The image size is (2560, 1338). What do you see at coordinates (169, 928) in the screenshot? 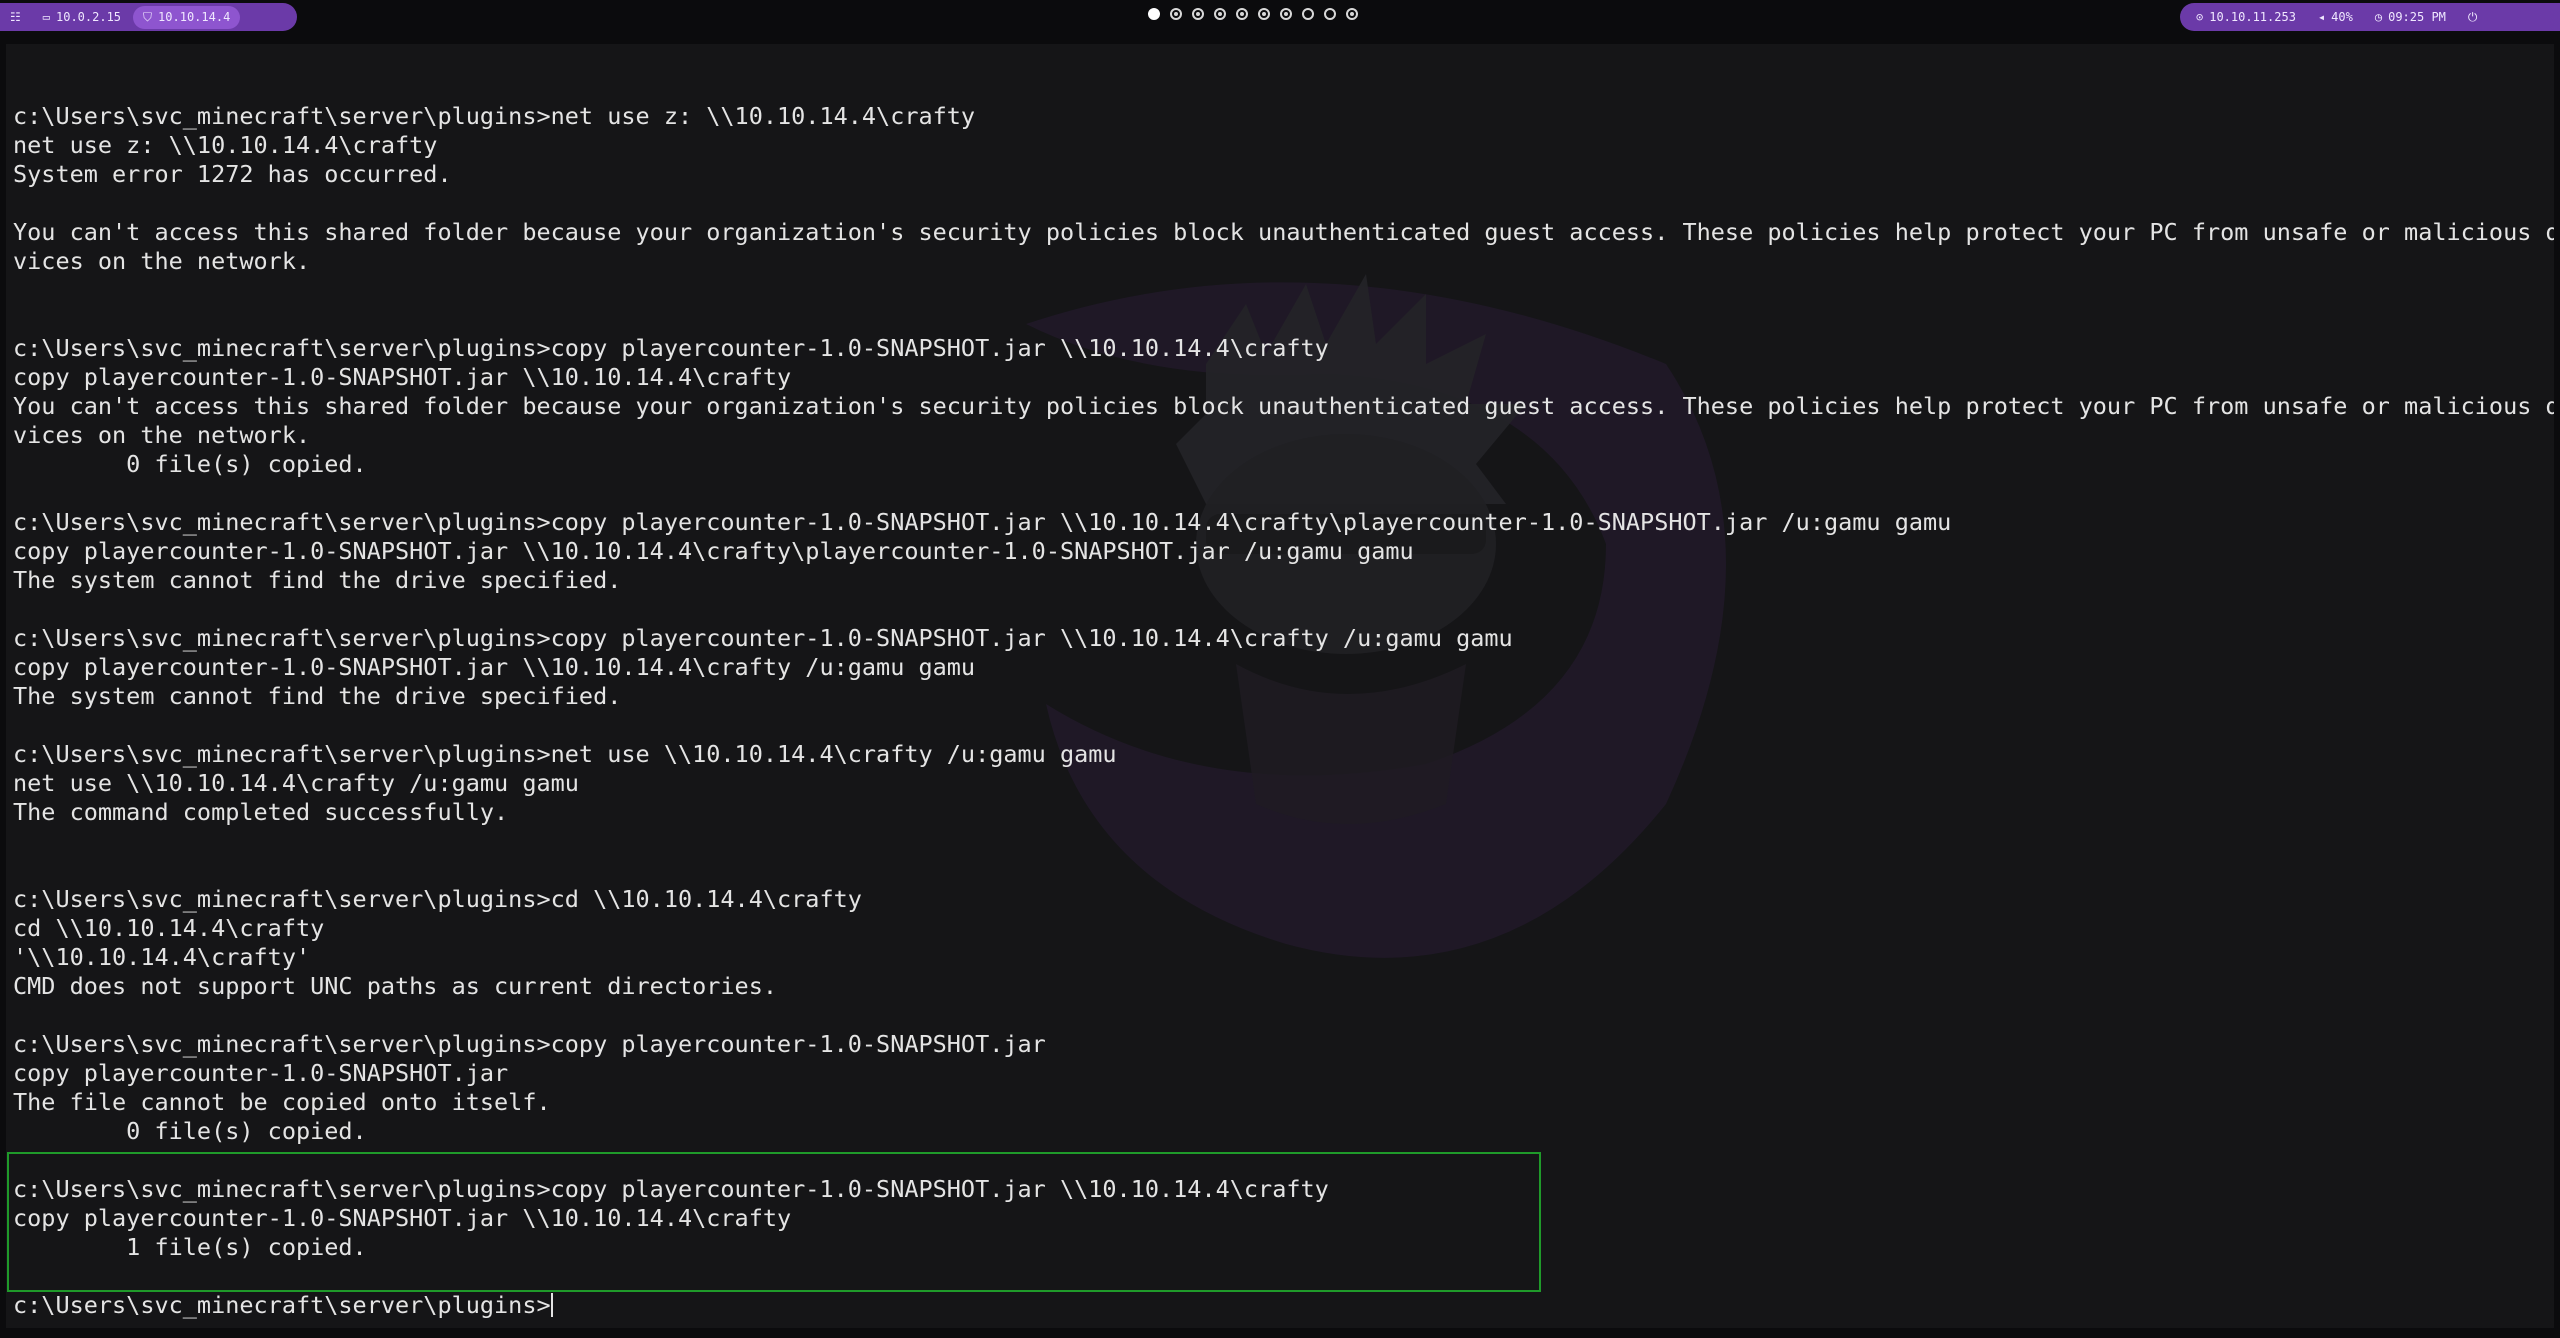
I see `terminal-line: cd \\10.10.14.4\crafty` at bounding box center [169, 928].